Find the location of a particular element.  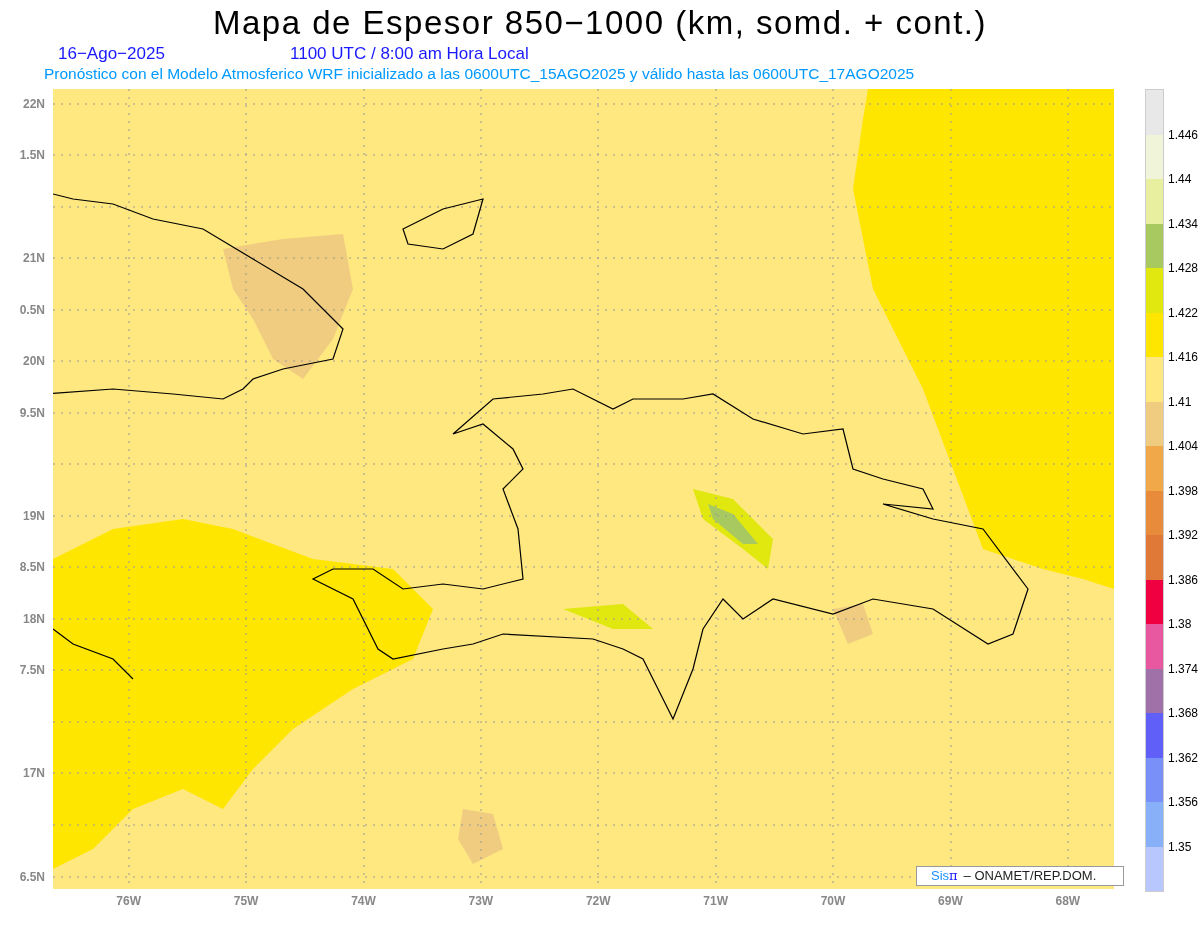

longitude-label: 71W is located at coordinates (715, 901).